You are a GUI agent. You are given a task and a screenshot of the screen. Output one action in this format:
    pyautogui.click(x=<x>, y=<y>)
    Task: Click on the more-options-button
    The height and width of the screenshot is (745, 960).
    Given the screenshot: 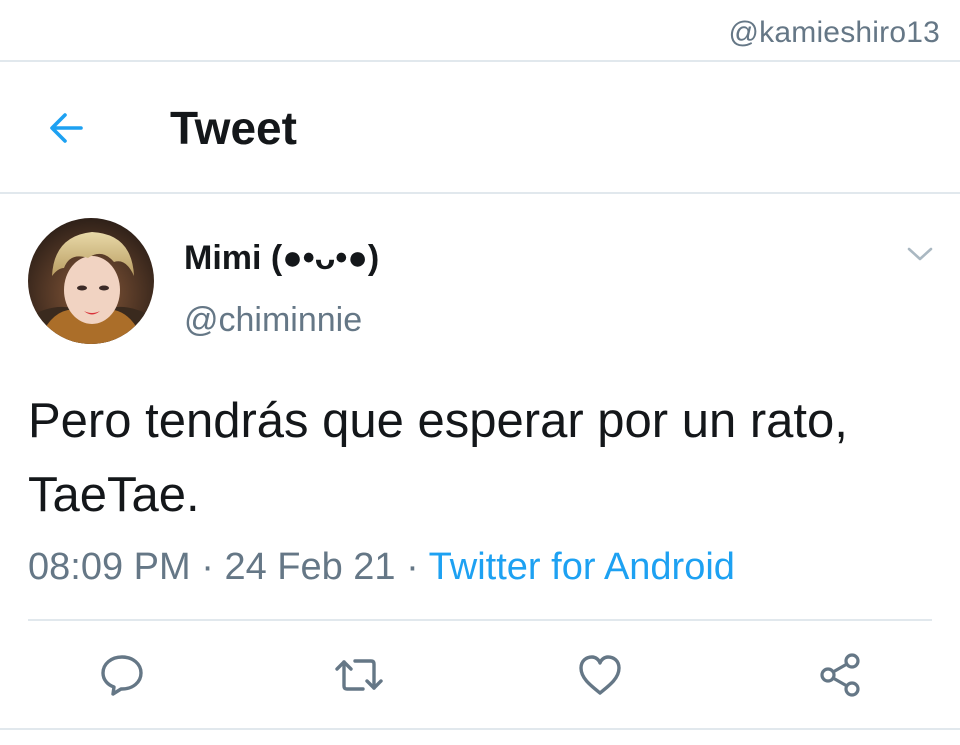 What is the action you would take?
    pyautogui.click(x=920, y=254)
    